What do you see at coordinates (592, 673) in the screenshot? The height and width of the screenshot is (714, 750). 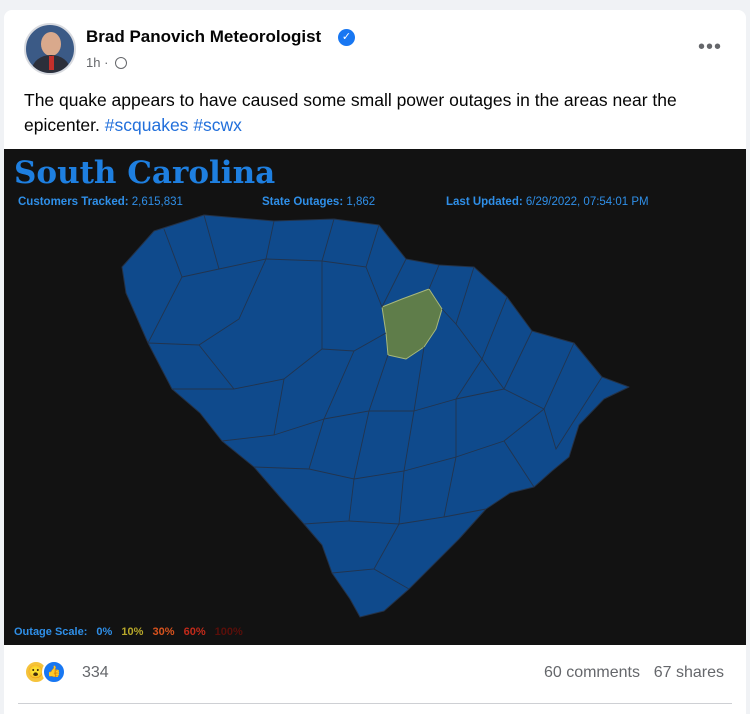 I see `comments-count: 60 comments` at bounding box center [592, 673].